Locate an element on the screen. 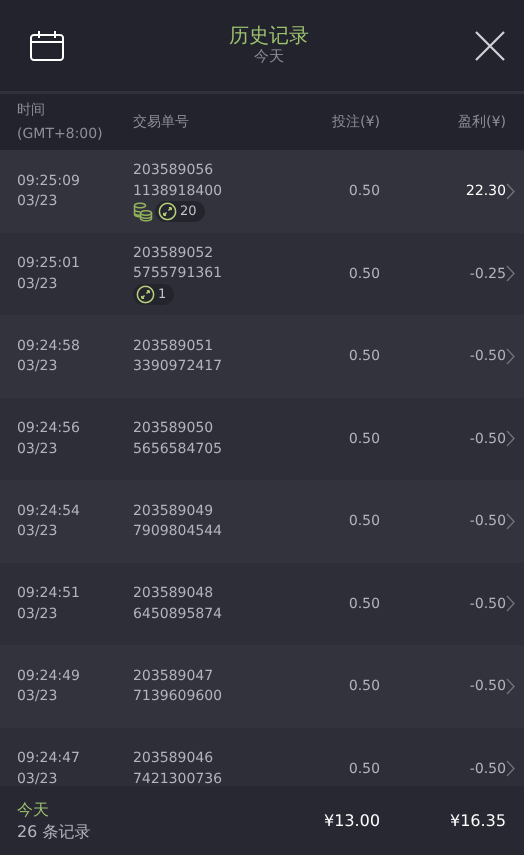 The width and height of the screenshot is (524, 855). calendar-icon is located at coordinates (47, 46).